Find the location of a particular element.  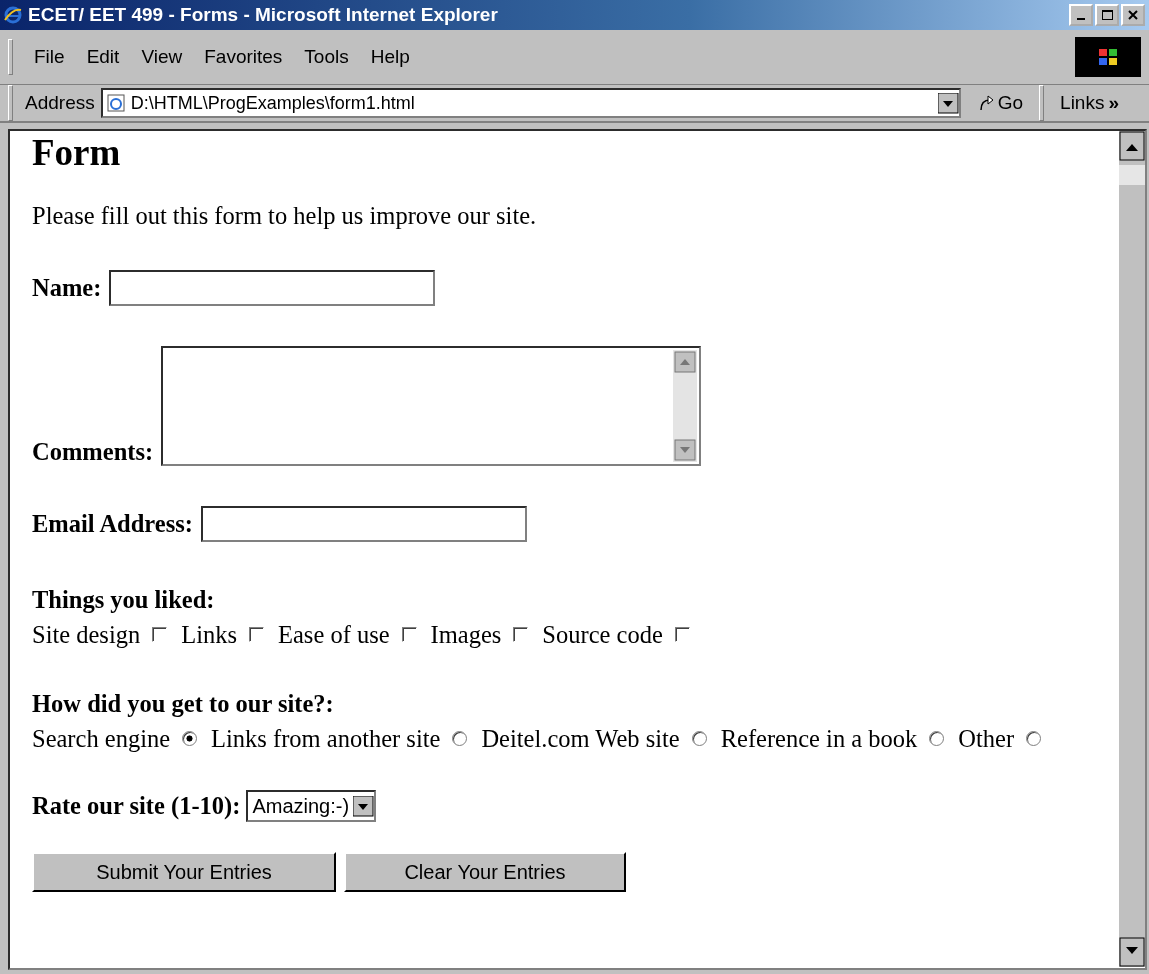

close-icon is located at coordinates (1133, 15).